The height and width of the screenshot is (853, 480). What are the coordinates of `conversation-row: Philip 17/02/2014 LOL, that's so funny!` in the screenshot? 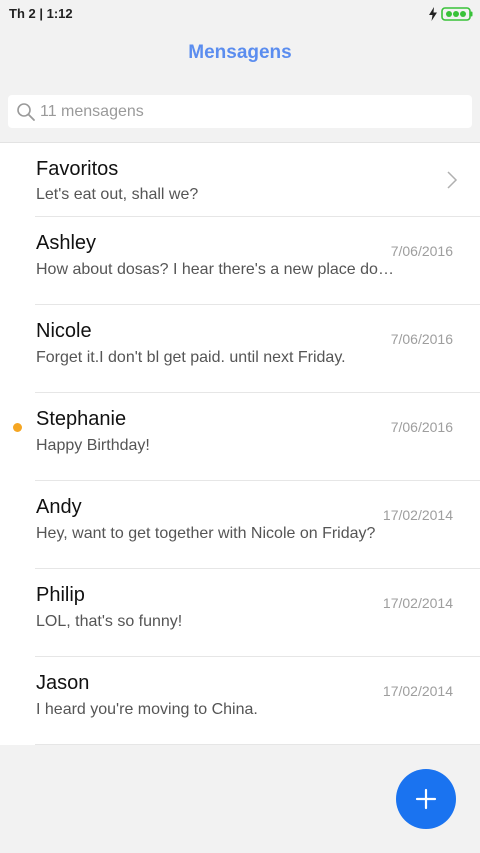 It's located at (257, 613).